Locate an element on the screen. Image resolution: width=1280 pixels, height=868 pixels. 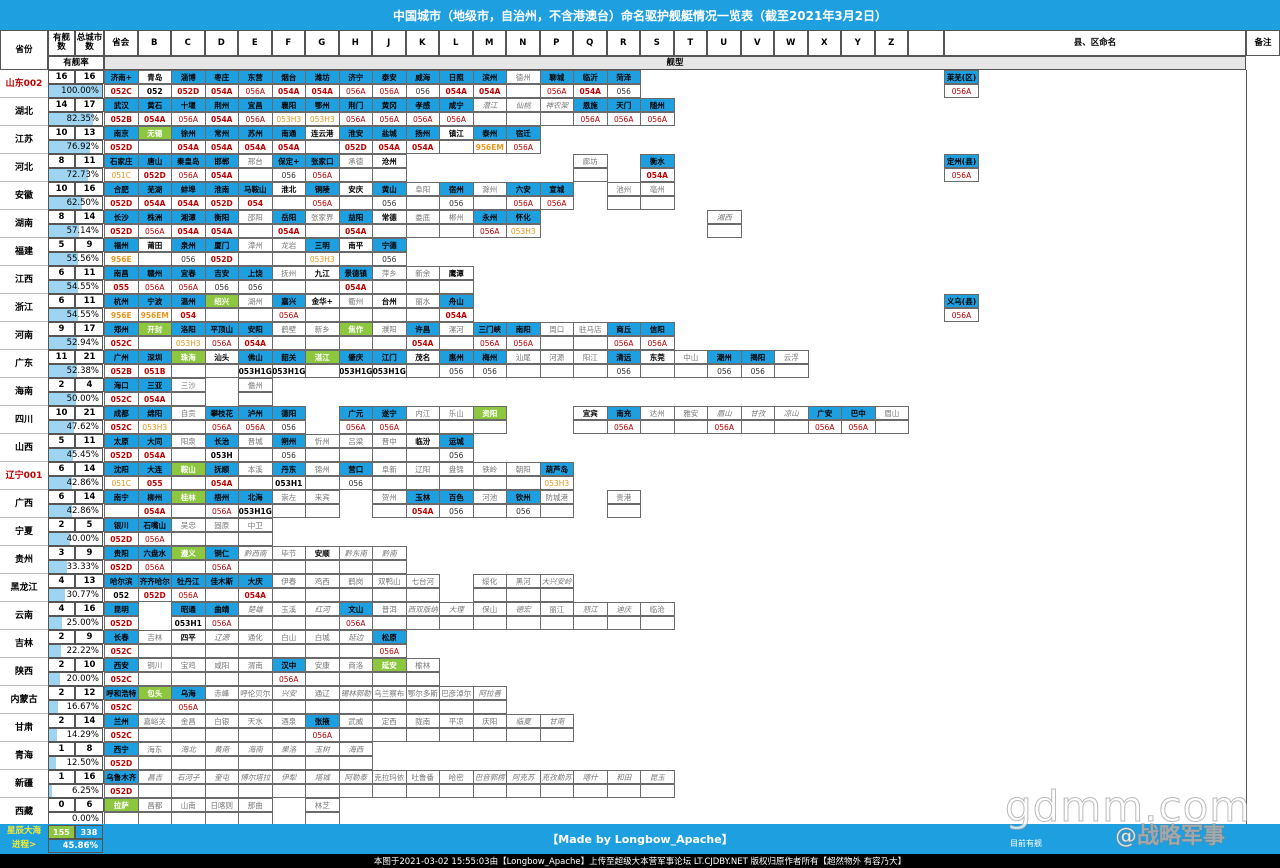
city-cell: 临夏 is located at coordinates (523, 721).